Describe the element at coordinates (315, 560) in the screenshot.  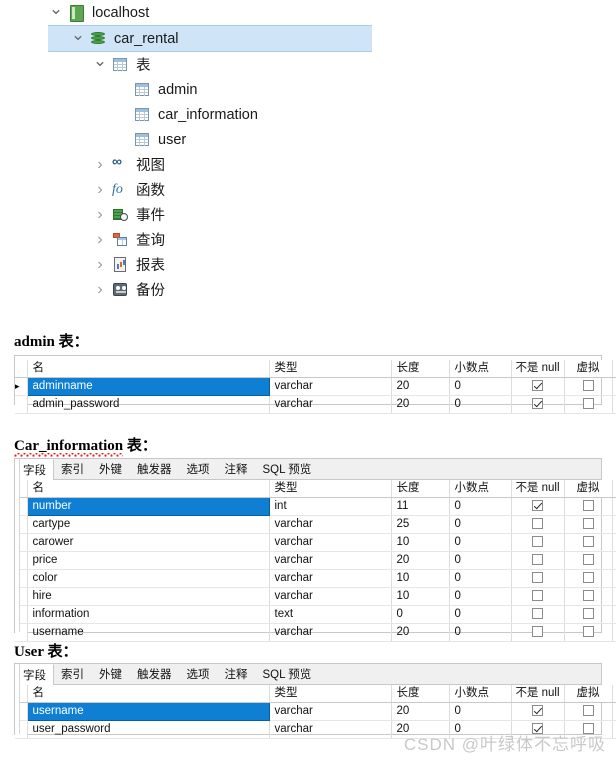
I see `table-row: price varchar 20 0` at that location.